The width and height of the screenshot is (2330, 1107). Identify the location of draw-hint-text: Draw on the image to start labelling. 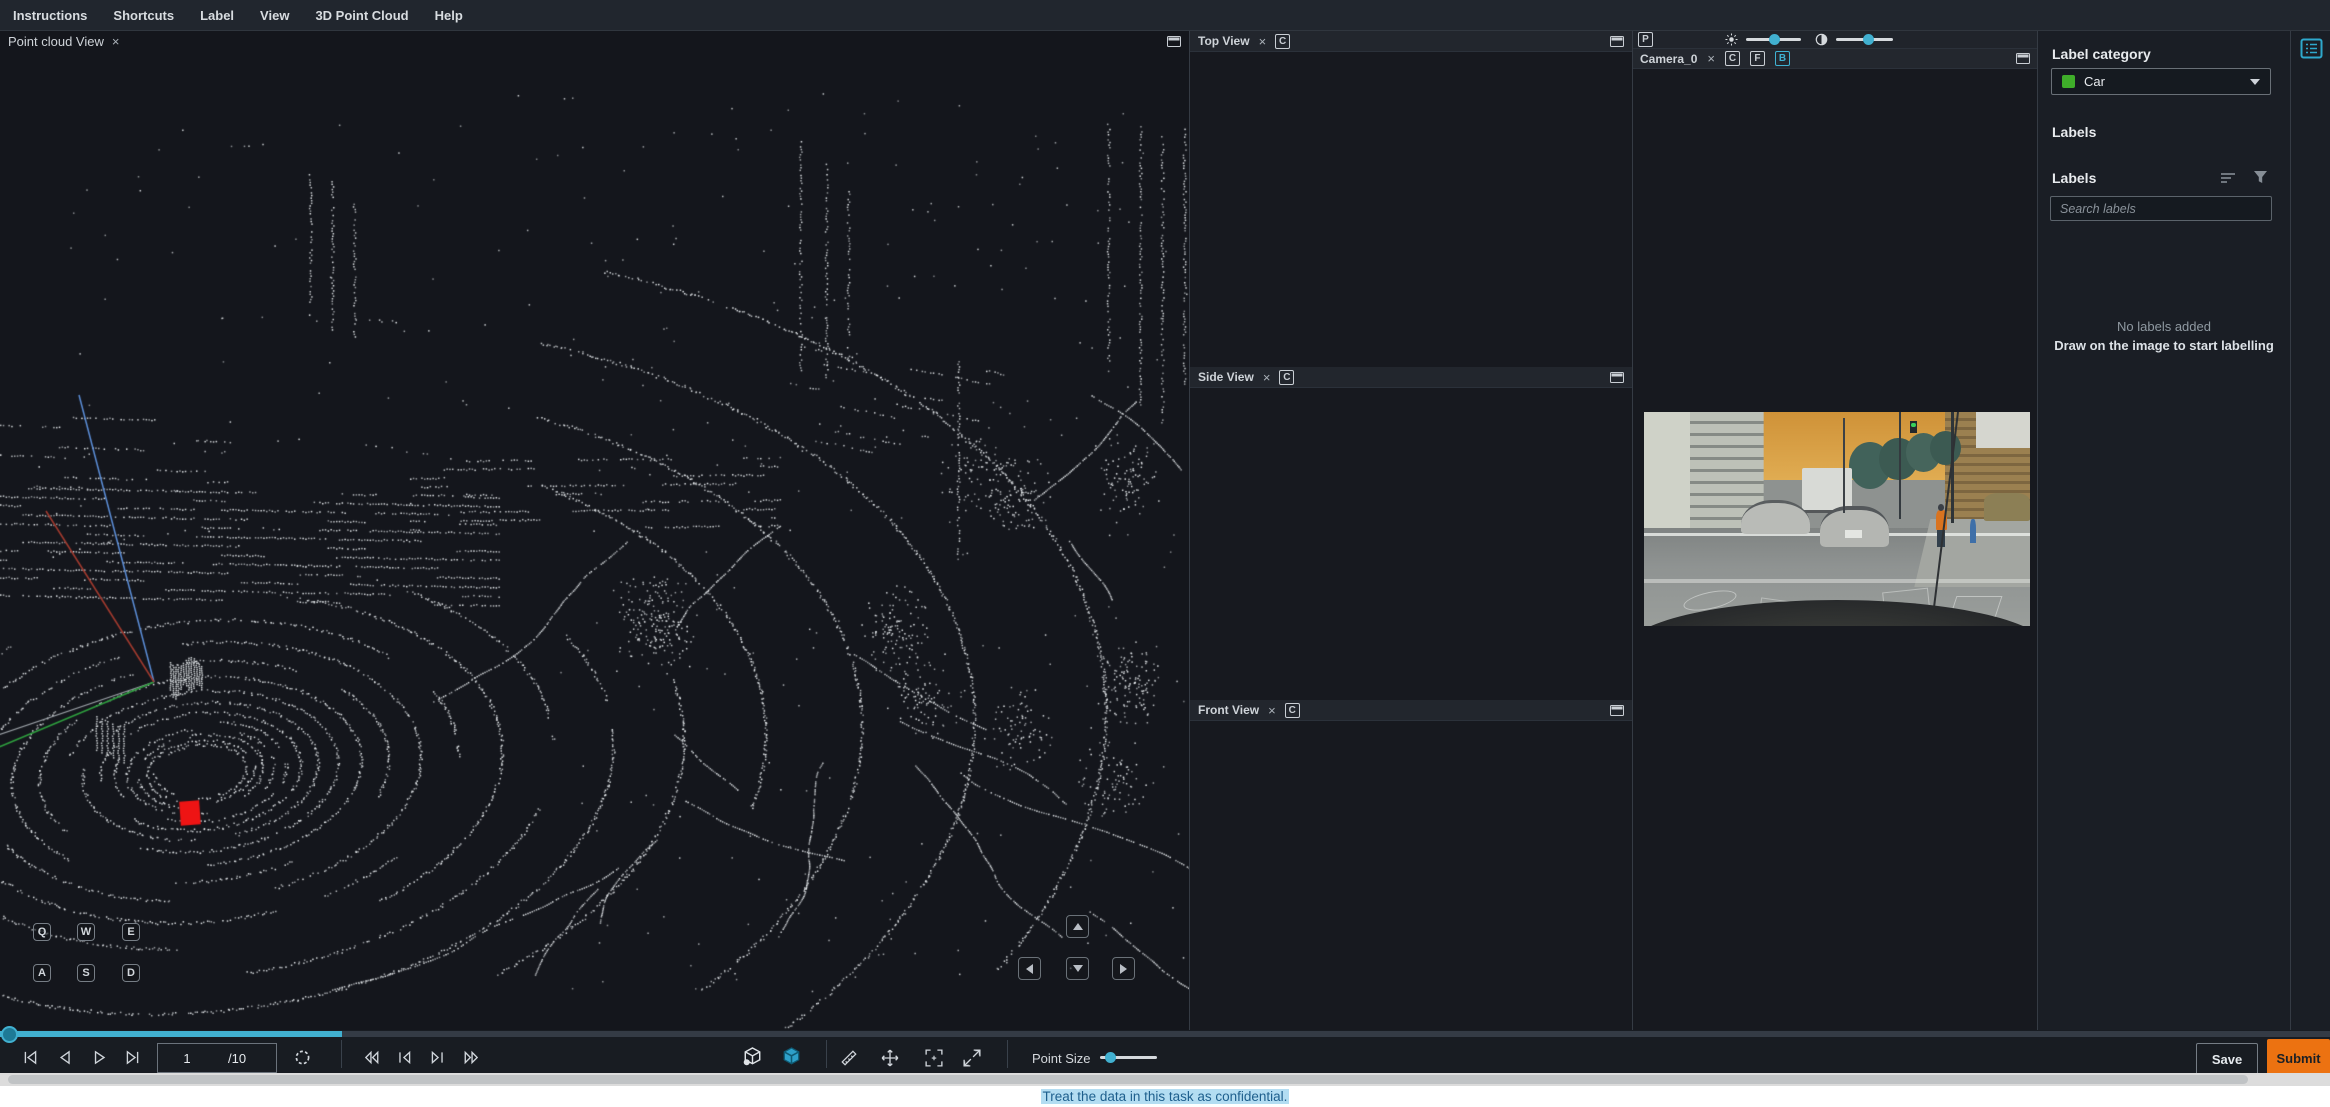
(2164, 345).